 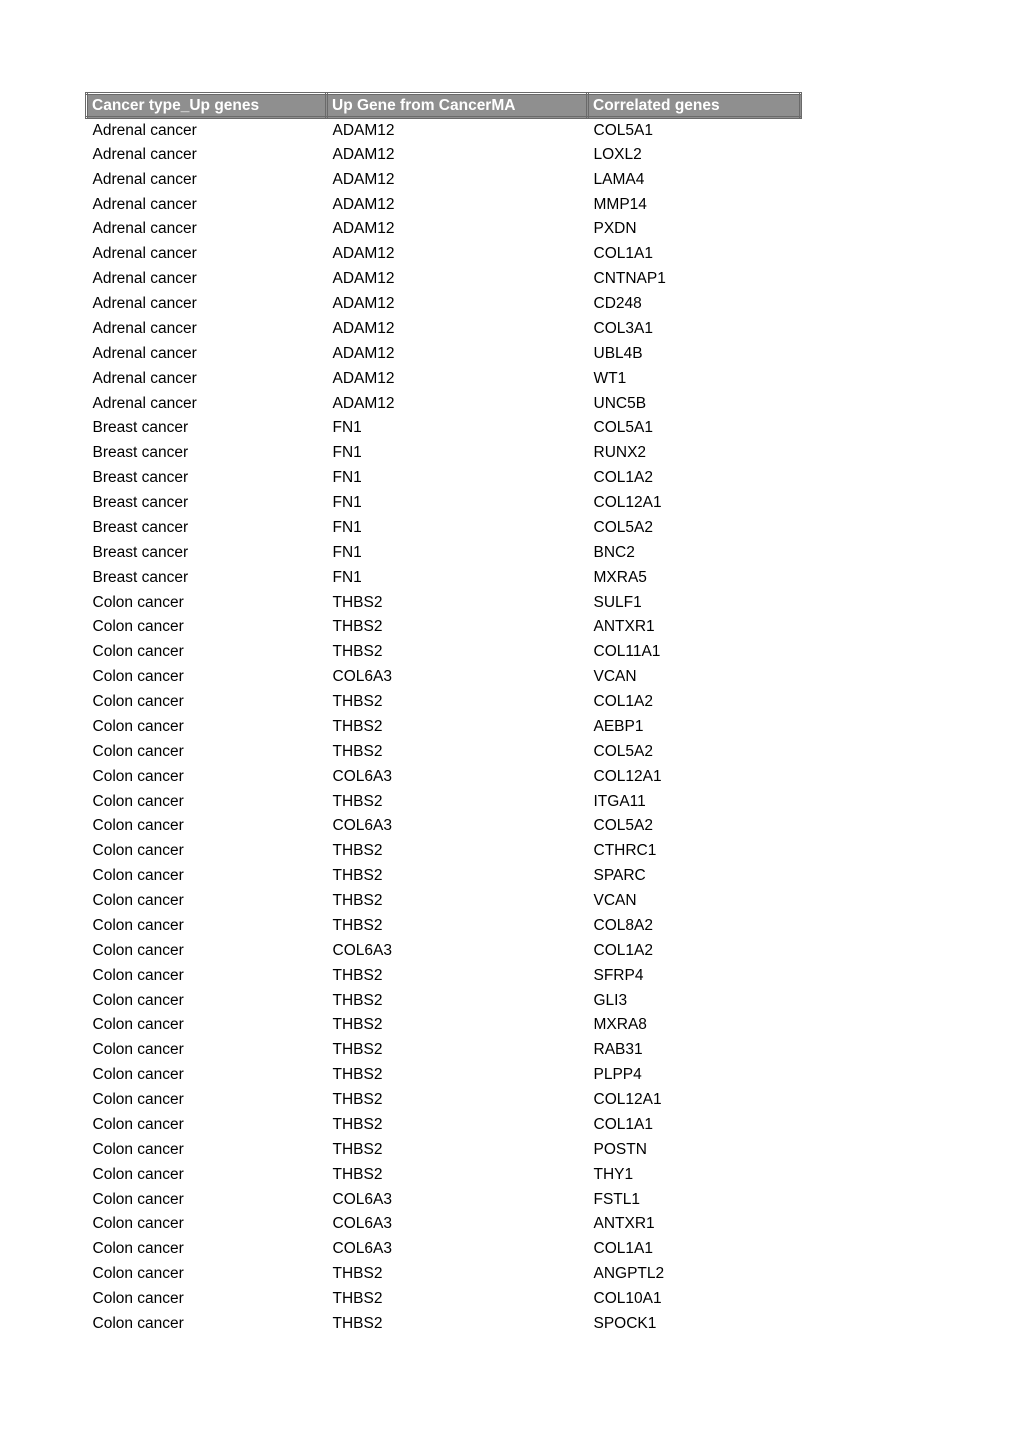 I want to click on cell-correlated-gene: PLPP4, so click(x=617, y=1075).